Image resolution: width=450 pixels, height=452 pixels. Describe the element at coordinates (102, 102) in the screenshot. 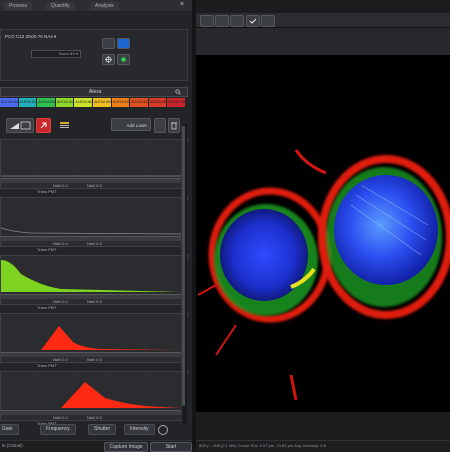

I see `filter-chip: ALEXA 594` at that location.